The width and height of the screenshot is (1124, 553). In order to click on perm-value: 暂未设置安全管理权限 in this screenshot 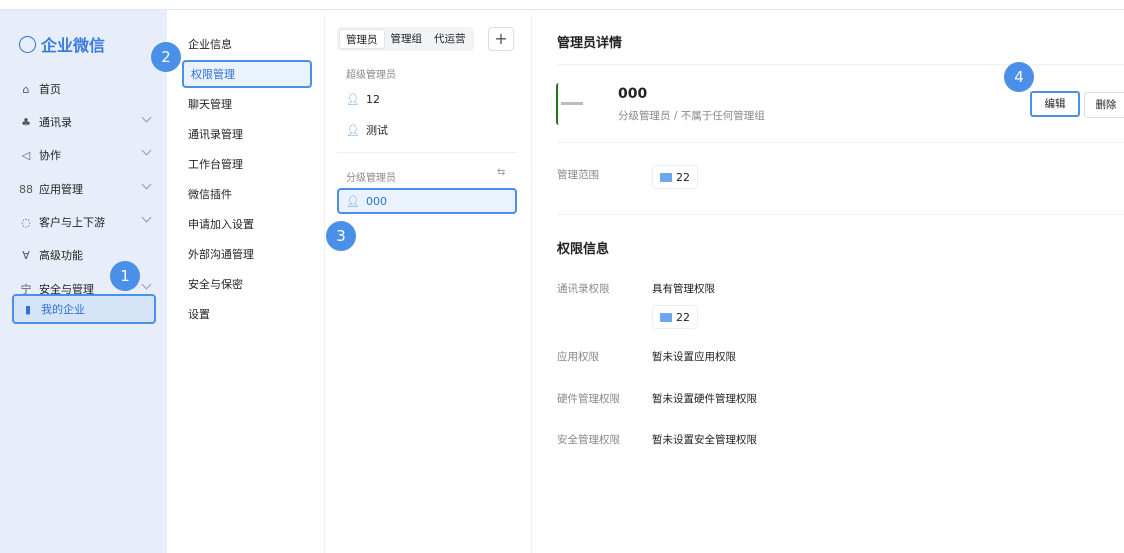, I will do `click(704, 440)`.